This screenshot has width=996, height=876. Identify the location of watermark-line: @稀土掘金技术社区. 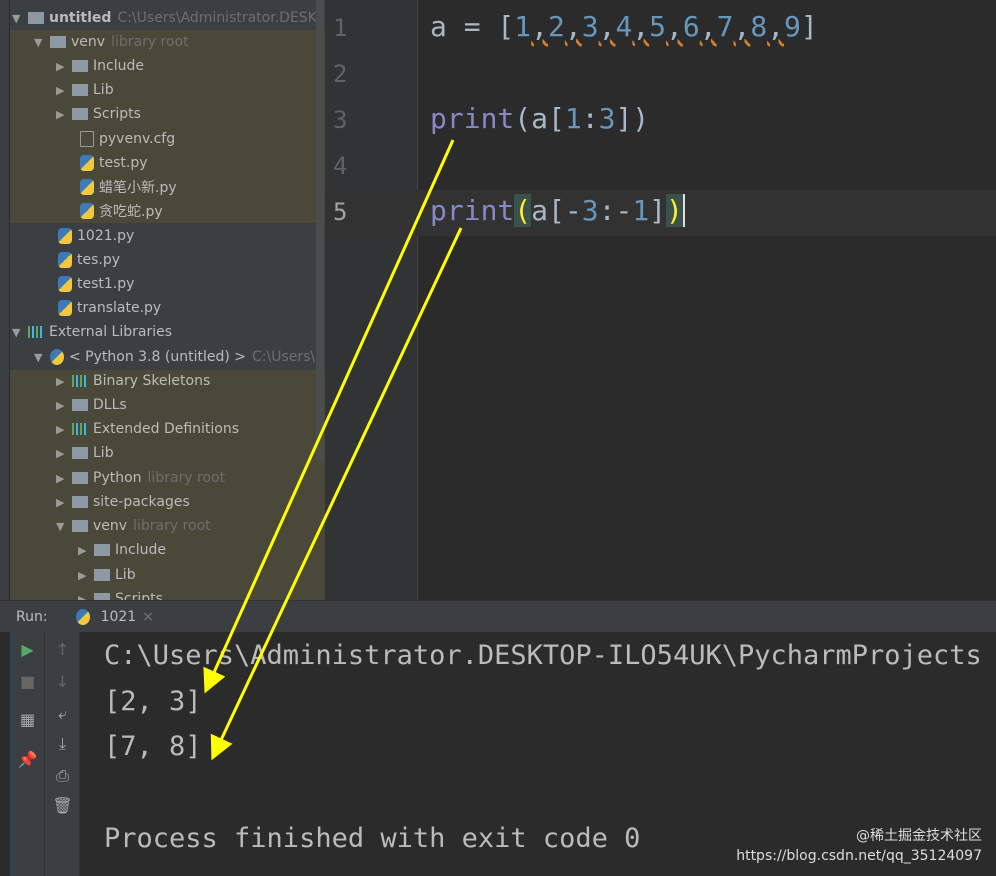
(919, 836).